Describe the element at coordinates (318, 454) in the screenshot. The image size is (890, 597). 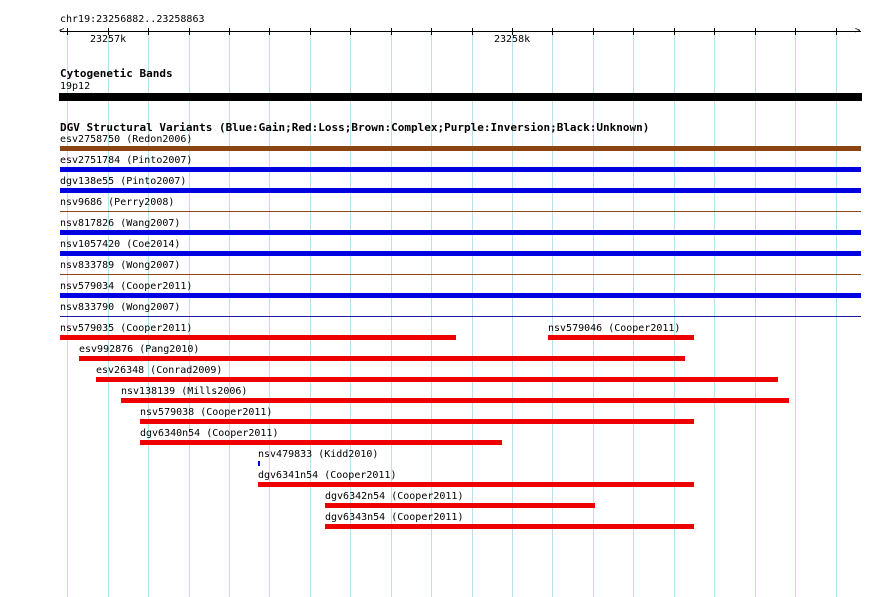
I see `variant-label: nsv479833 (Kidd2010)` at that location.